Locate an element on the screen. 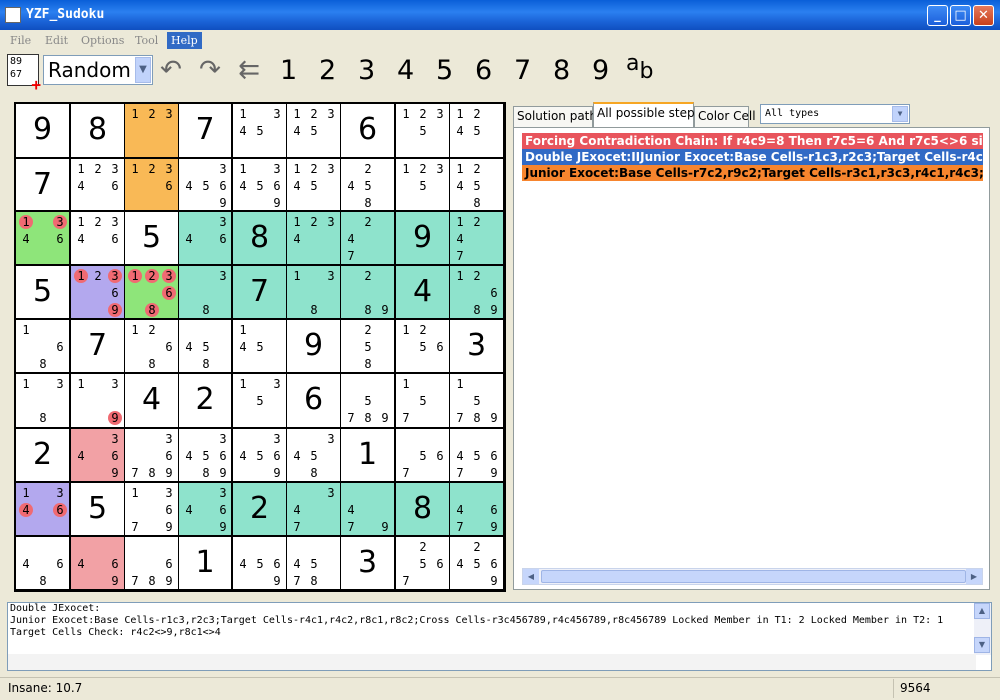  cell-r7c1: 2 is located at coordinates (42, 455).